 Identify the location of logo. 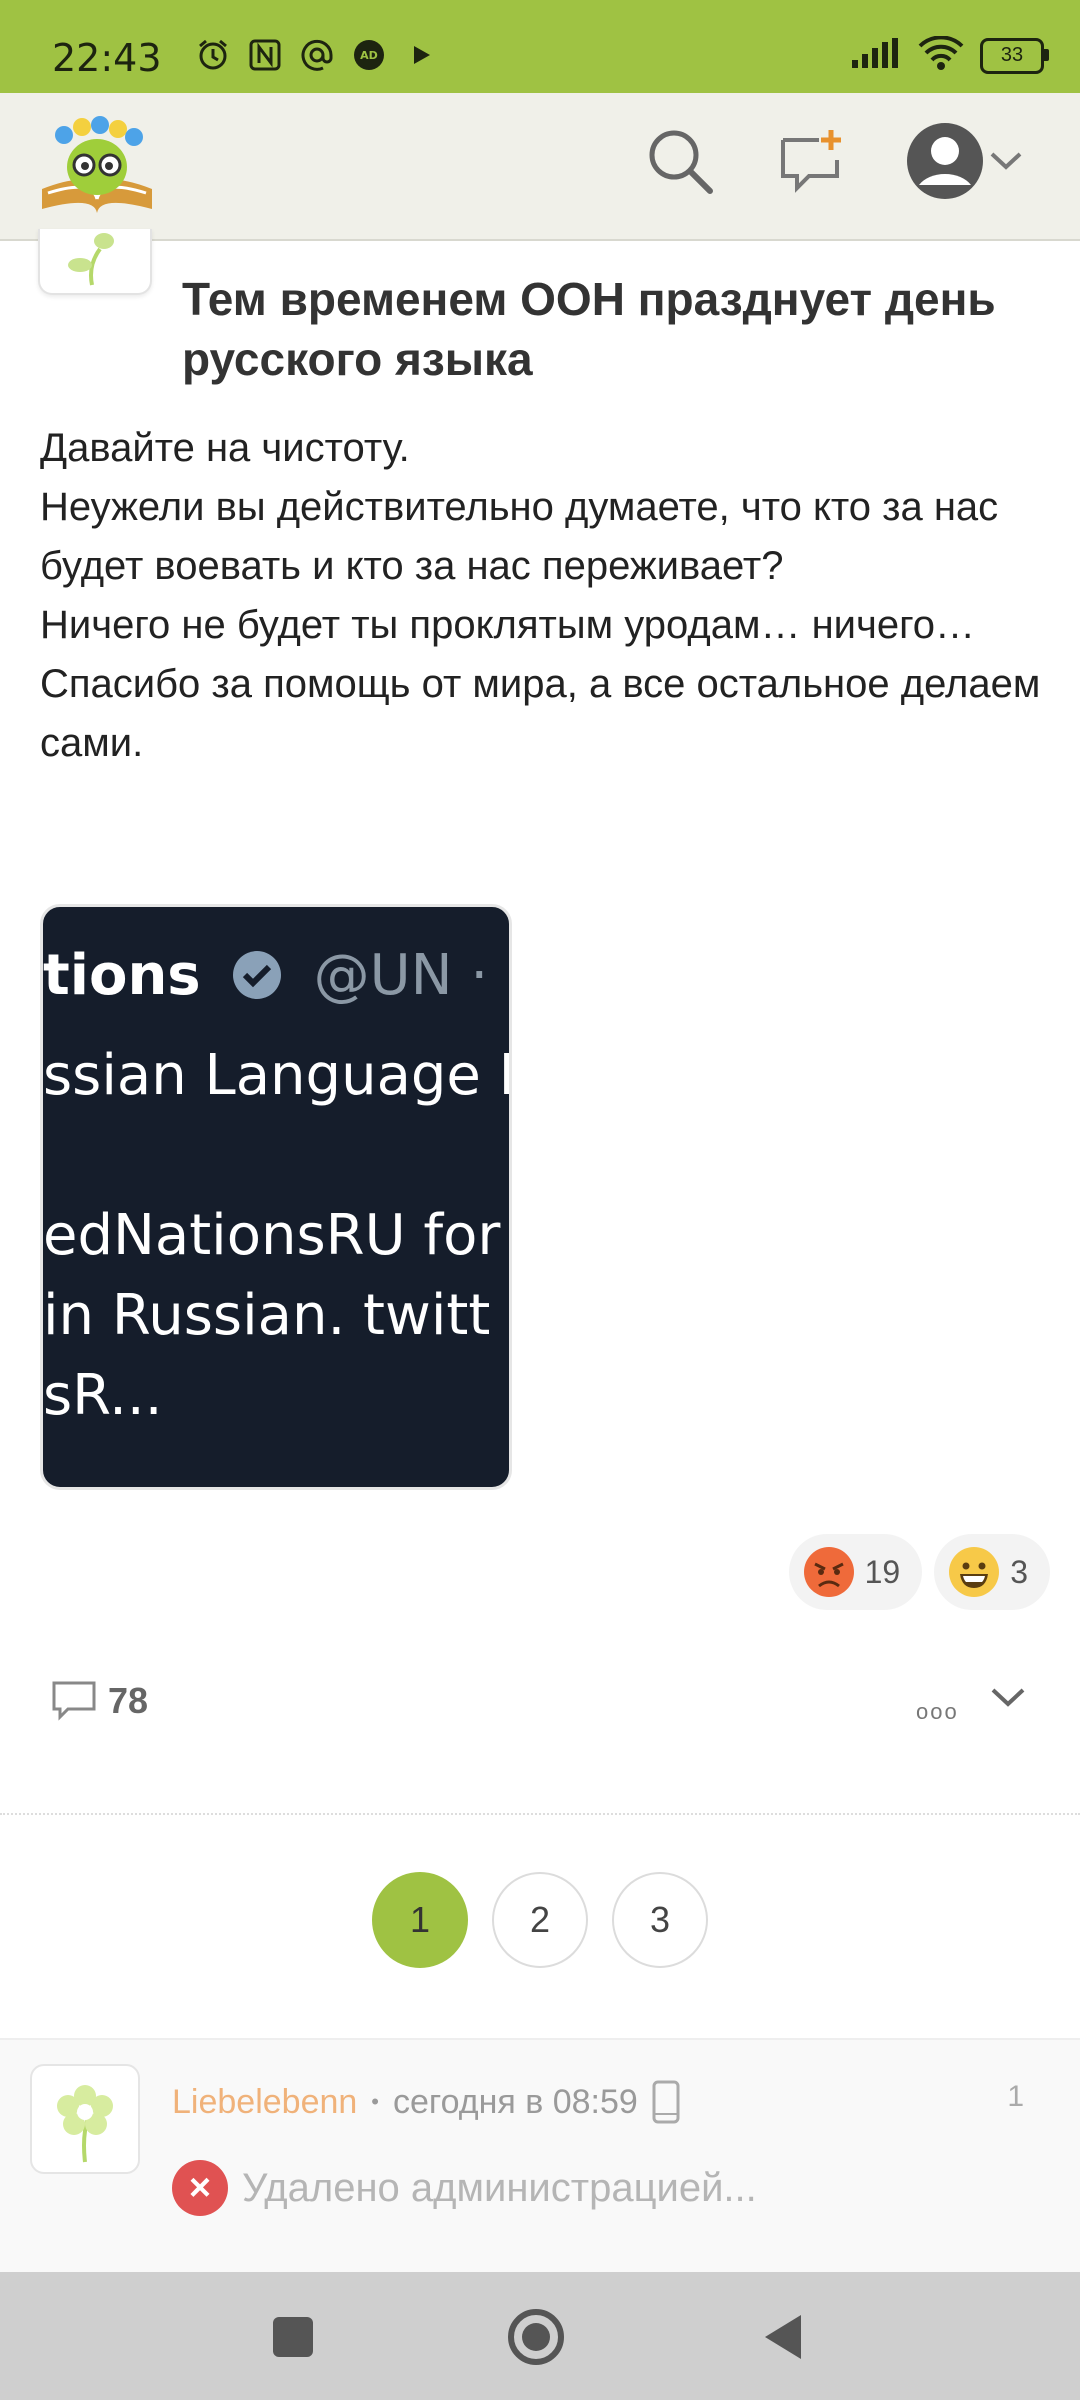
(97, 165).